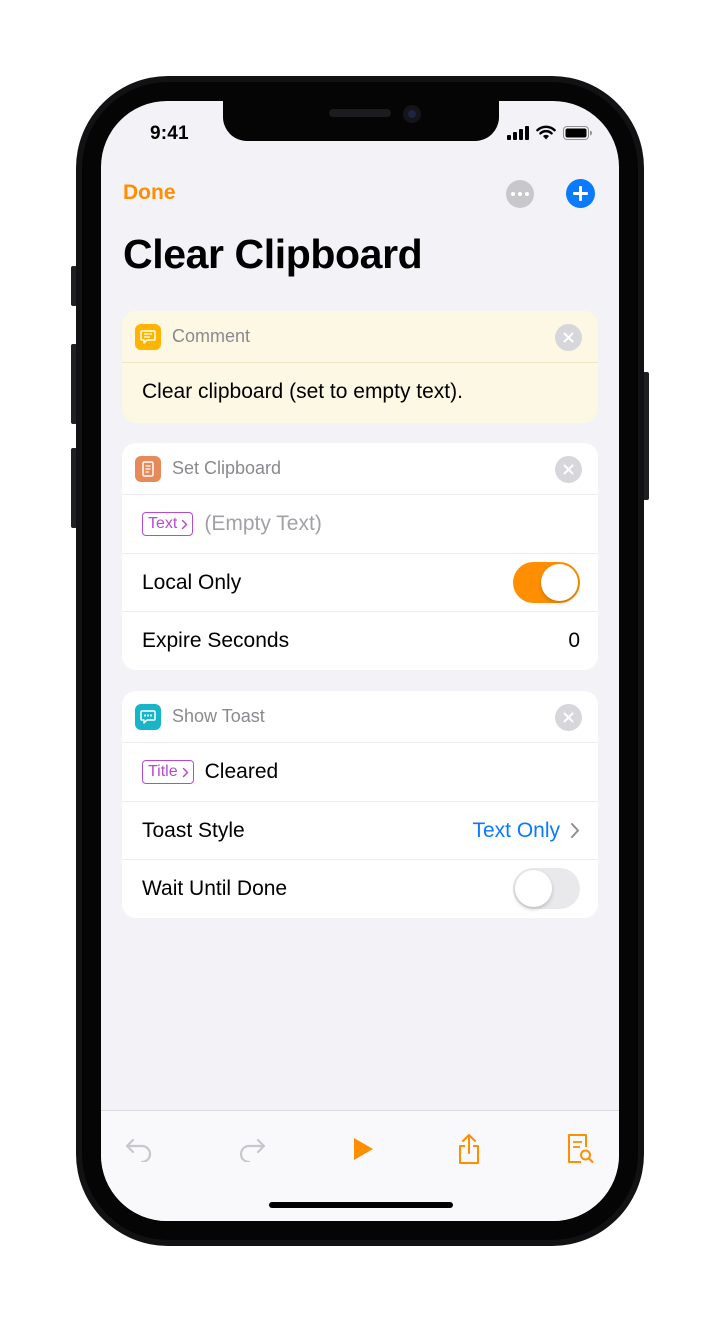 Image resolution: width=720 pixels, height=1322 pixels. Describe the element at coordinates (520, 194) in the screenshot. I see `more-options-icon` at that location.